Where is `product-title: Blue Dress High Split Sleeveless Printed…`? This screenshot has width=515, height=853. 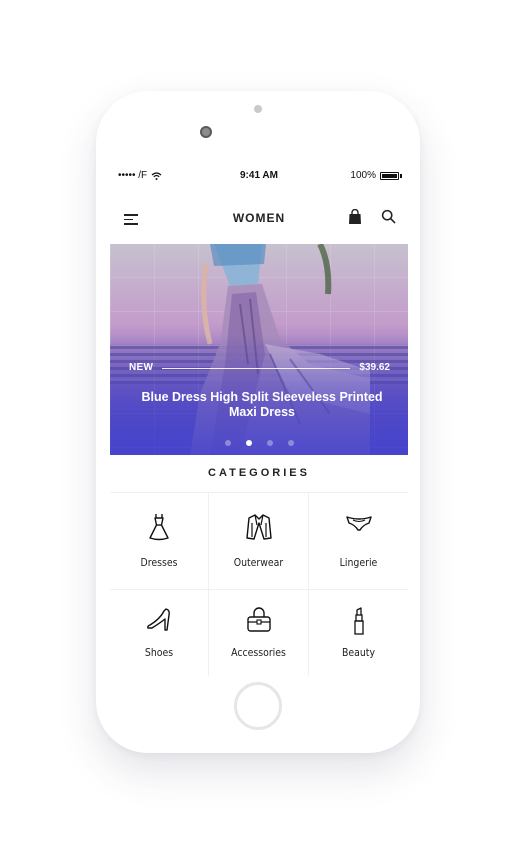 product-title: Blue Dress High Split Sleeveless Printed… is located at coordinates (262, 405).